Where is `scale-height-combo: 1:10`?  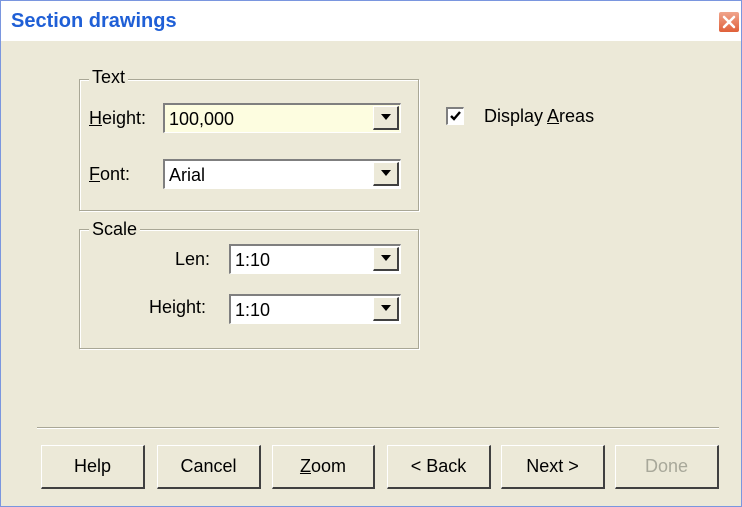 scale-height-combo: 1:10 is located at coordinates (315, 309).